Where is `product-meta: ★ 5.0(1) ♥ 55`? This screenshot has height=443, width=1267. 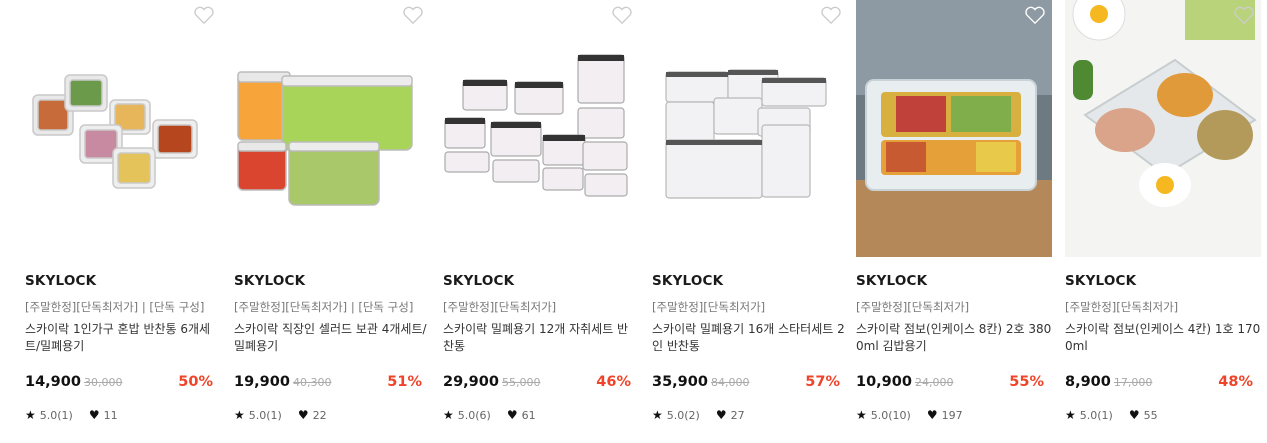 product-meta: ★ 5.0(1) ♥ 55 is located at coordinates (1111, 415).